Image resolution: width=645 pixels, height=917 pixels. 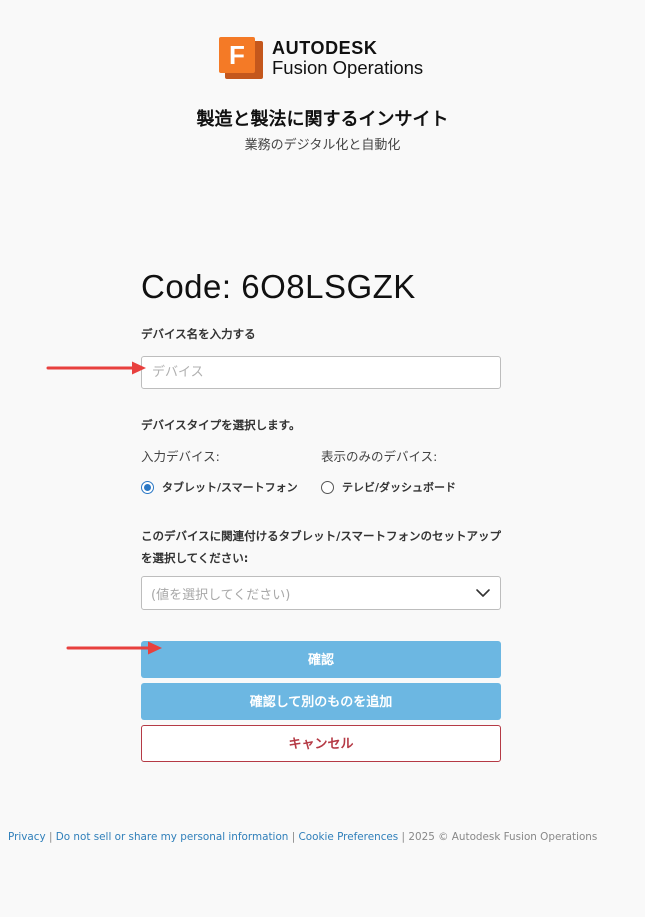 I want to click on autodesk-logo: F AUTODESK Fusion Operations, so click(x=321, y=58).